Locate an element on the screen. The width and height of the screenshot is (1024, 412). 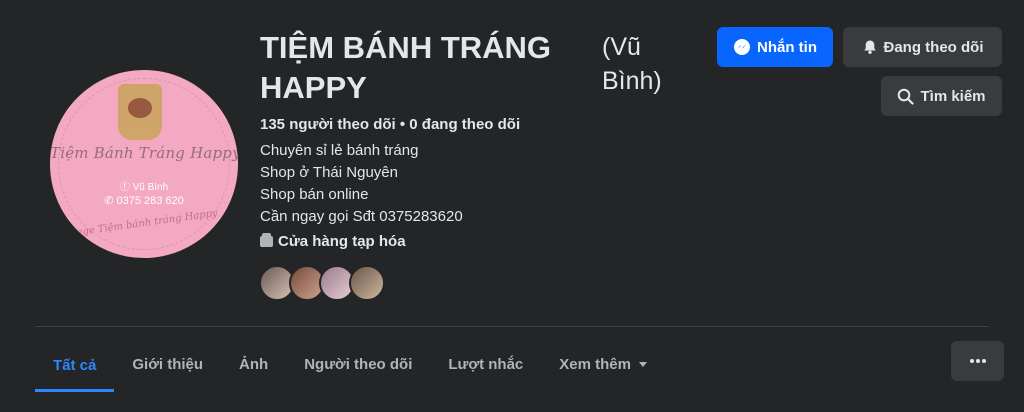
page-category-label: Cửa hàng tạp hóa is located at coordinates (342, 241).